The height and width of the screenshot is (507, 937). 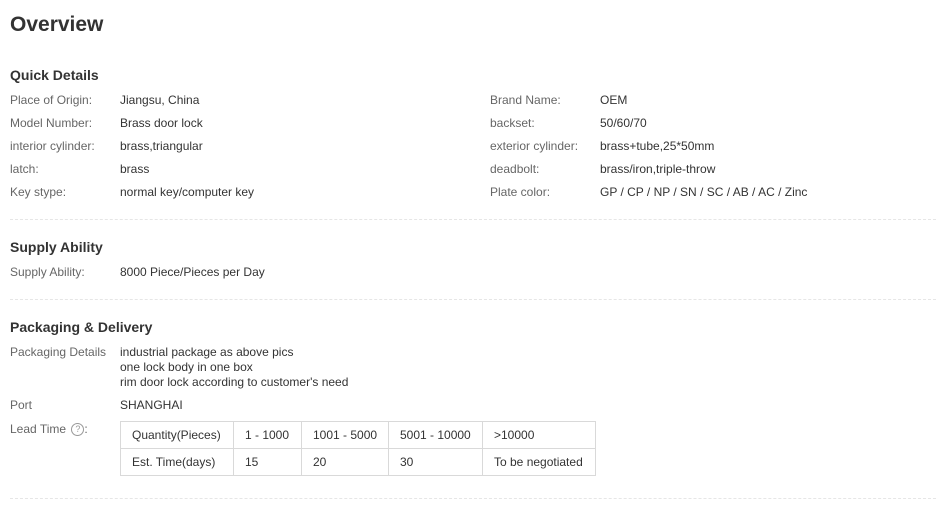 I want to click on question-circle-icon: ?, so click(x=78, y=430).